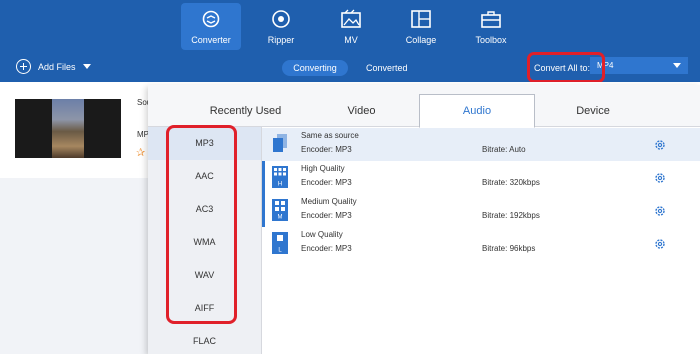 Image resolution: width=700 pixels, height=354 pixels. I want to click on low-quality-icon: L, so click(280, 243).